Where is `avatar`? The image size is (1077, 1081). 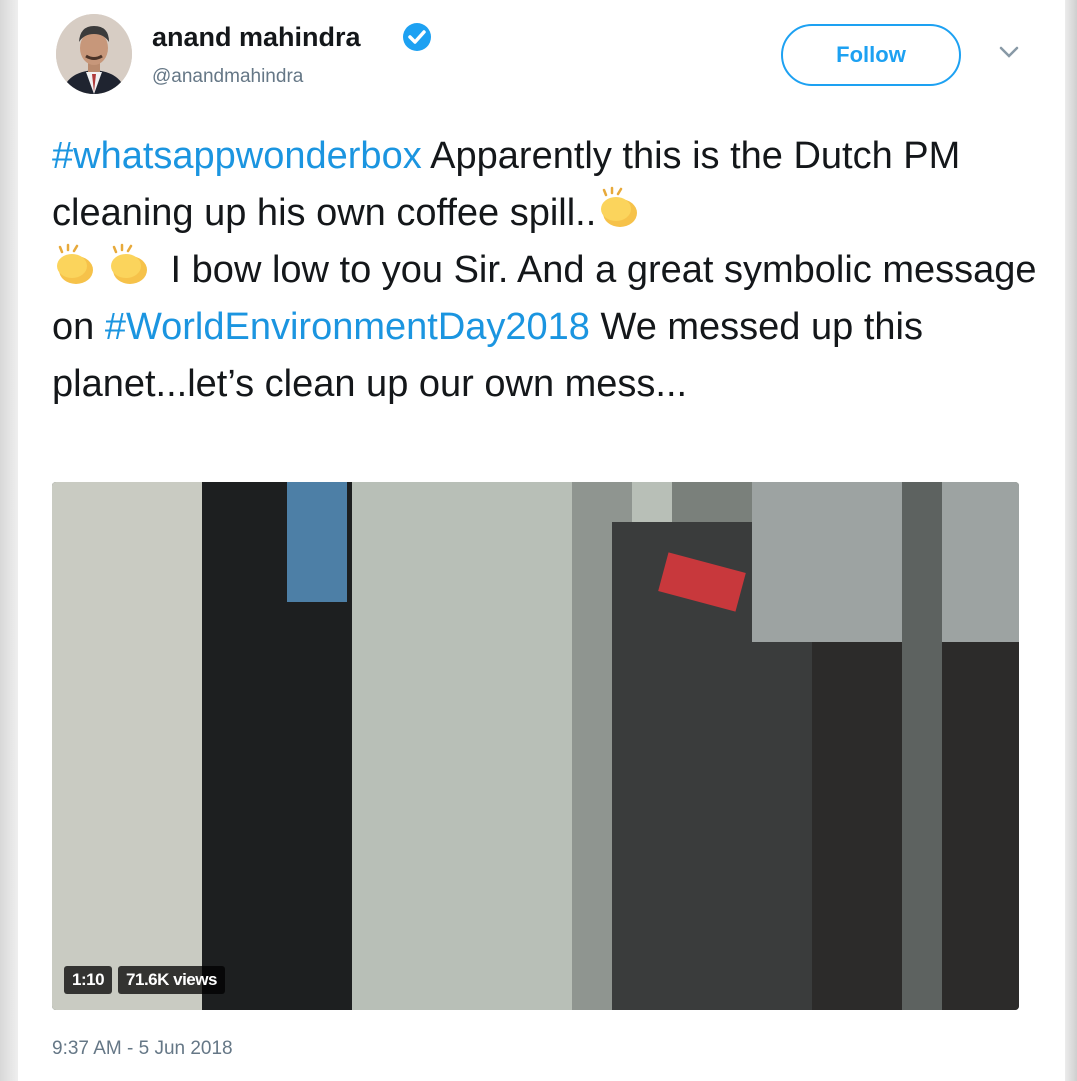
avatar is located at coordinates (94, 54).